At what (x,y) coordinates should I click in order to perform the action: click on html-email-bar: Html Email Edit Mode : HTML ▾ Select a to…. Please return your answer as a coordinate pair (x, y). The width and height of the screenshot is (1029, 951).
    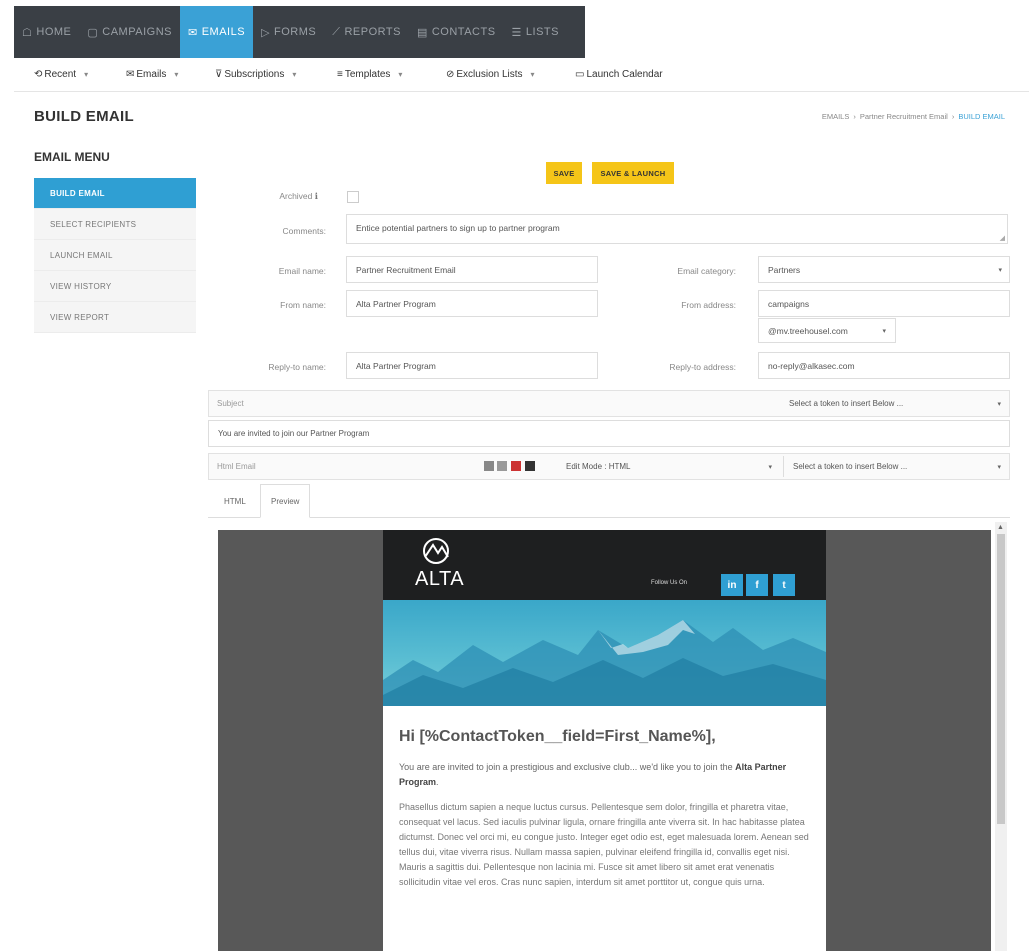
    Looking at the image, I should click on (609, 466).